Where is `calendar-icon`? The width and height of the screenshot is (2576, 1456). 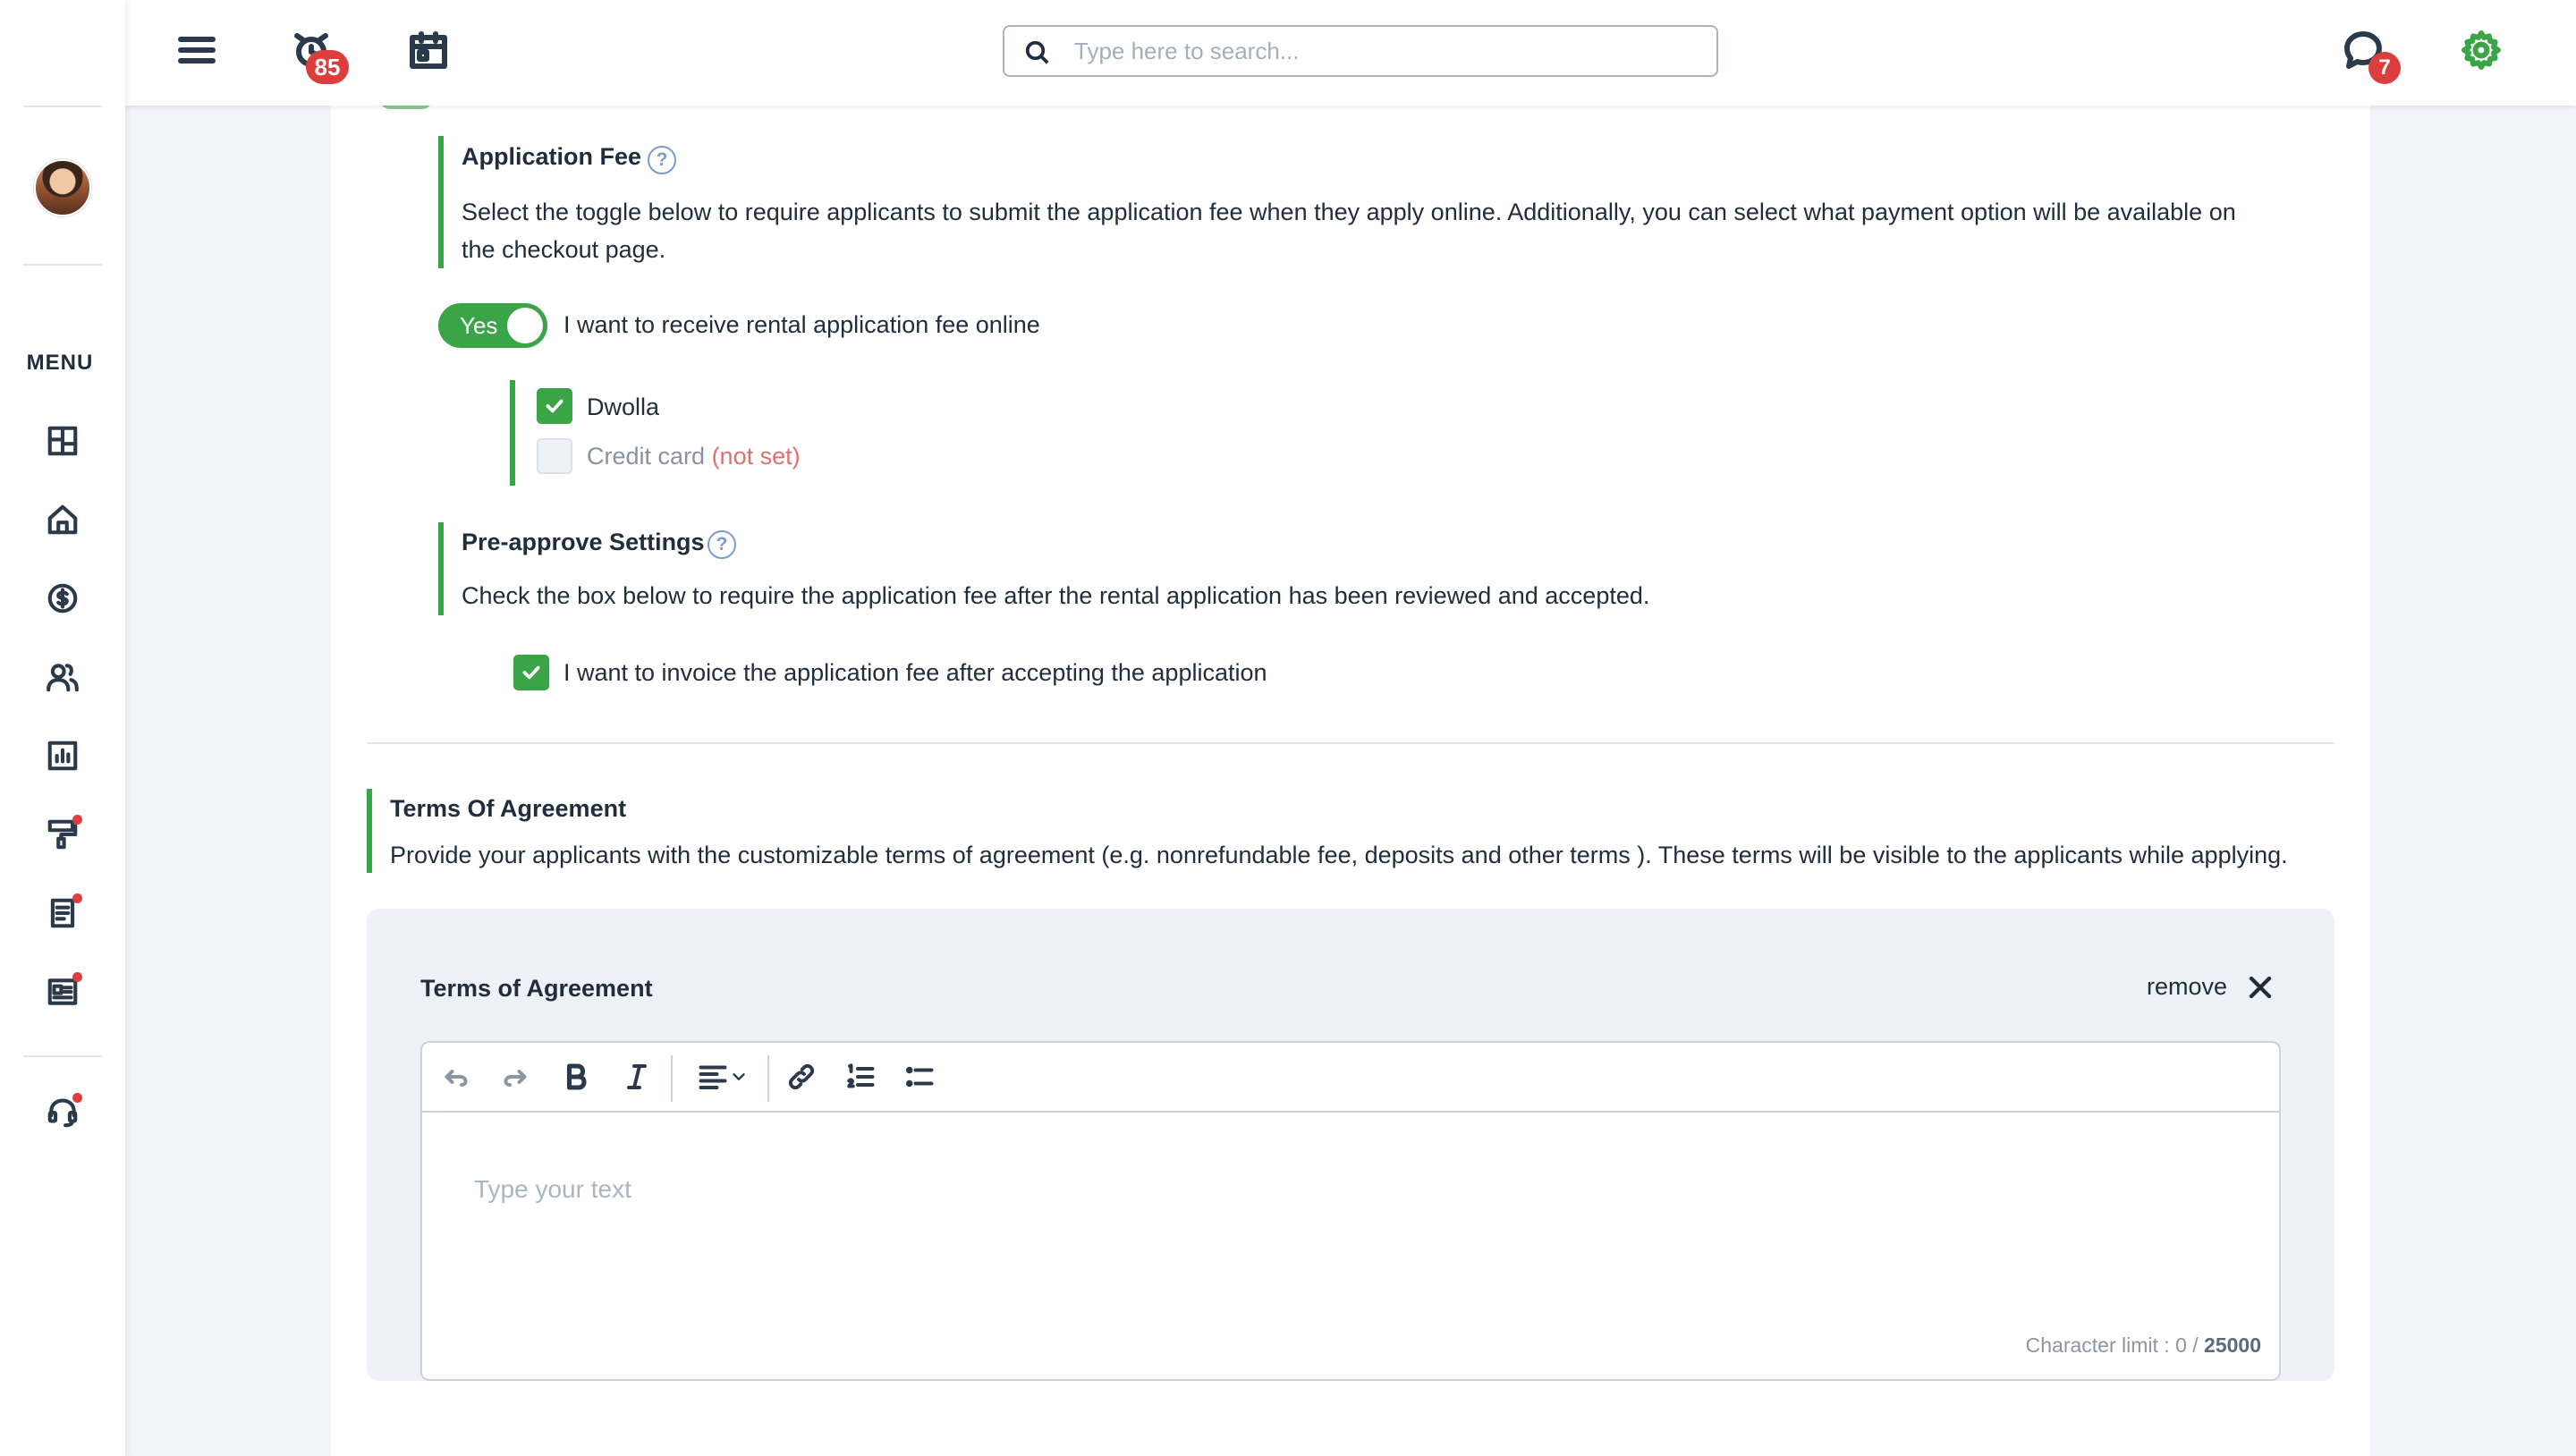 calendar-icon is located at coordinates (428, 50).